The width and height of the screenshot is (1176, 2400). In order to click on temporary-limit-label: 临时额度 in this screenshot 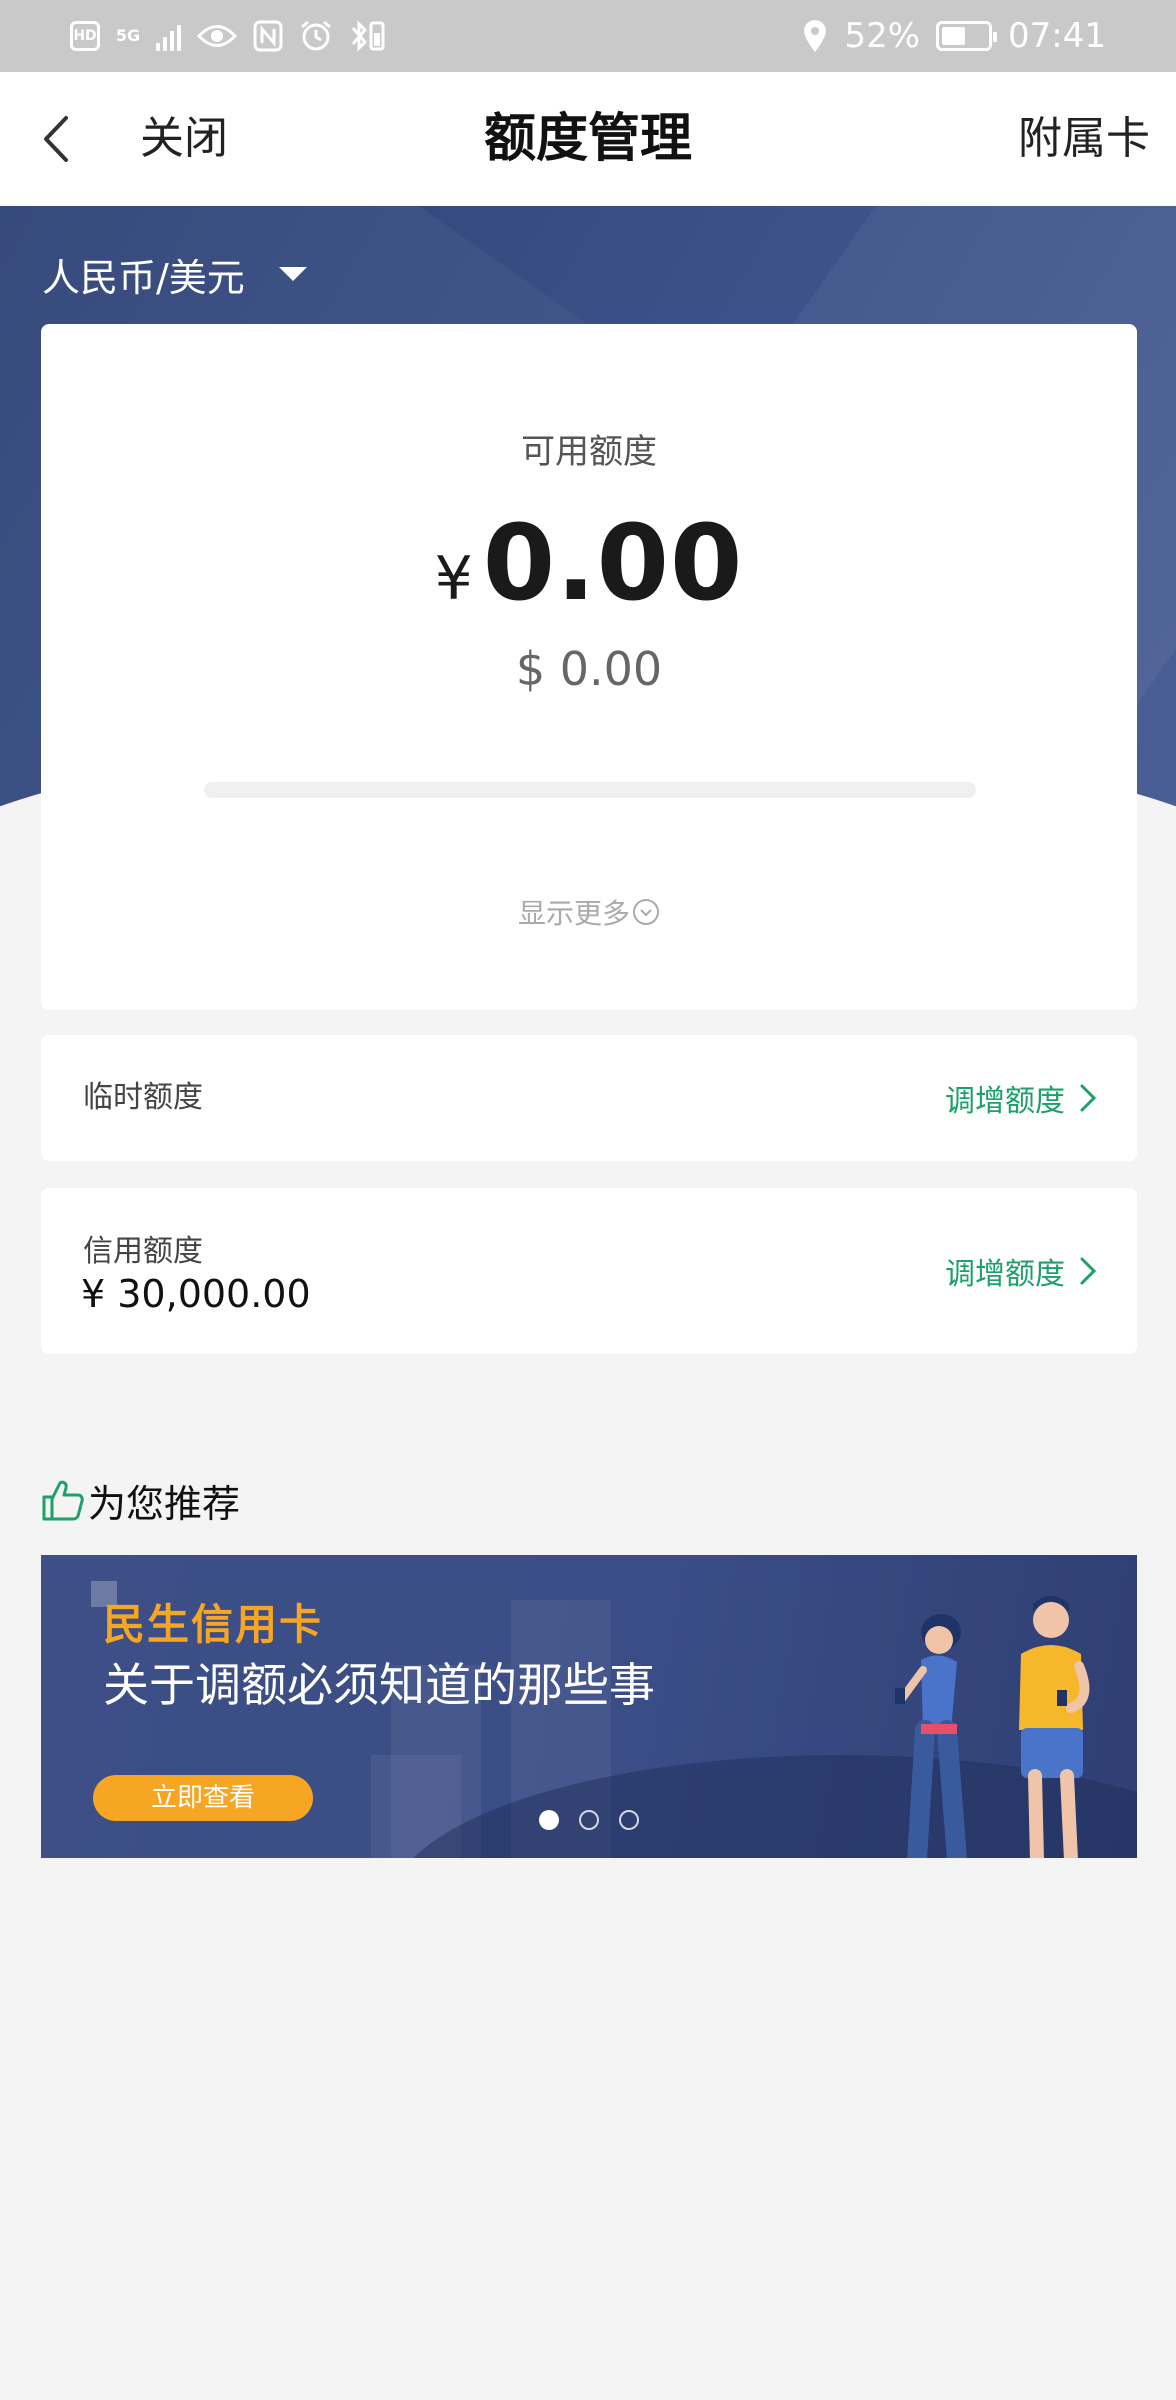, I will do `click(143, 1097)`.